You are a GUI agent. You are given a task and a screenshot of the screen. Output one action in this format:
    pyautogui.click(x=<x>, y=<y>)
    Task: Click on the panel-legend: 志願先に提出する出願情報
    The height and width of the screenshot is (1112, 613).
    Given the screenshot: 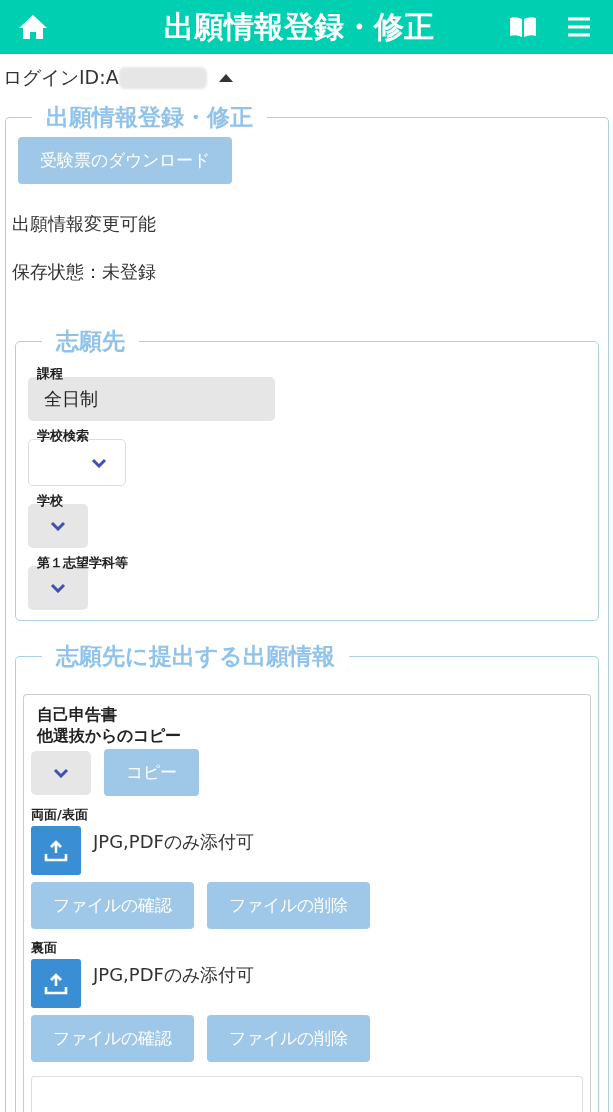 What is the action you would take?
    pyautogui.click(x=195, y=656)
    